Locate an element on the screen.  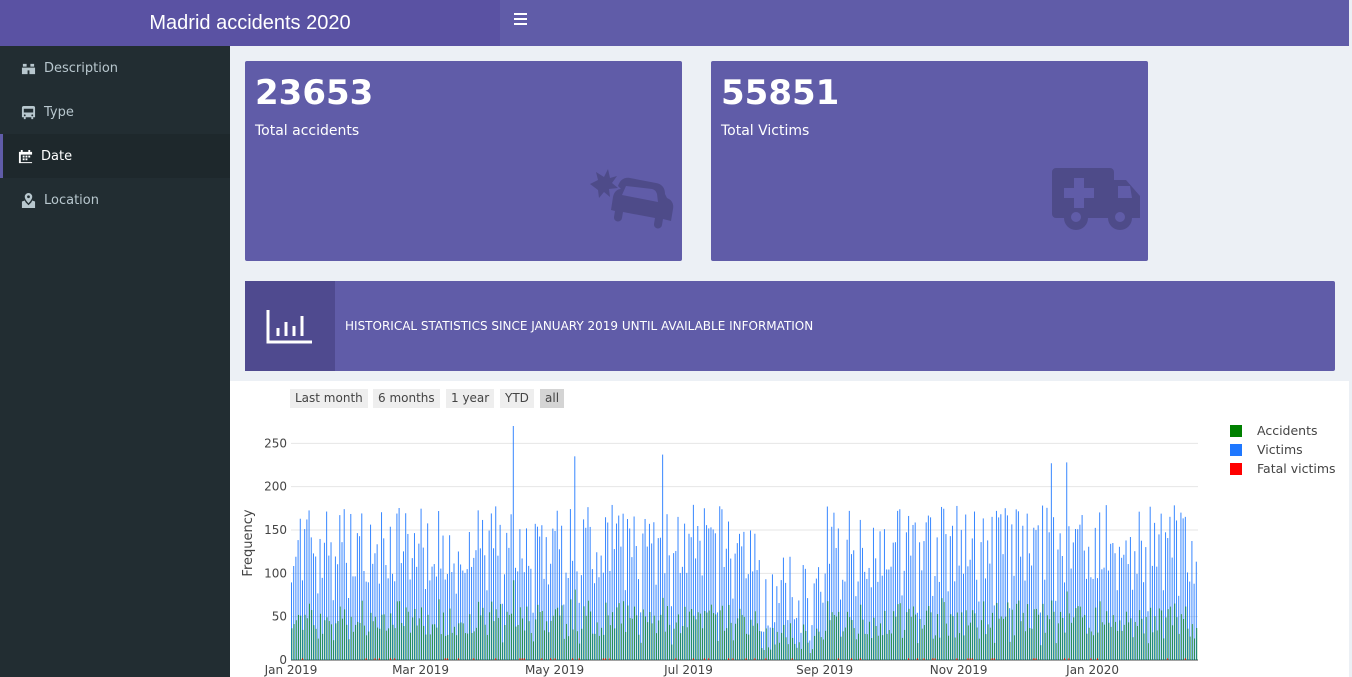
calendar-icon is located at coordinates (25, 156).